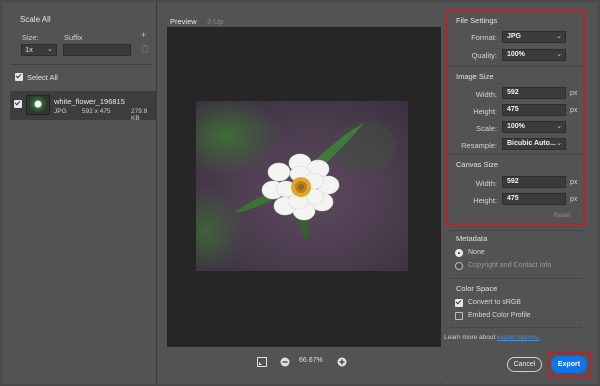 The height and width of the screenshot is (386, 600). Describe the element at coordinates (96, 111) in the screenshot. I see `file-dimensions: 592 x 475` at that location.